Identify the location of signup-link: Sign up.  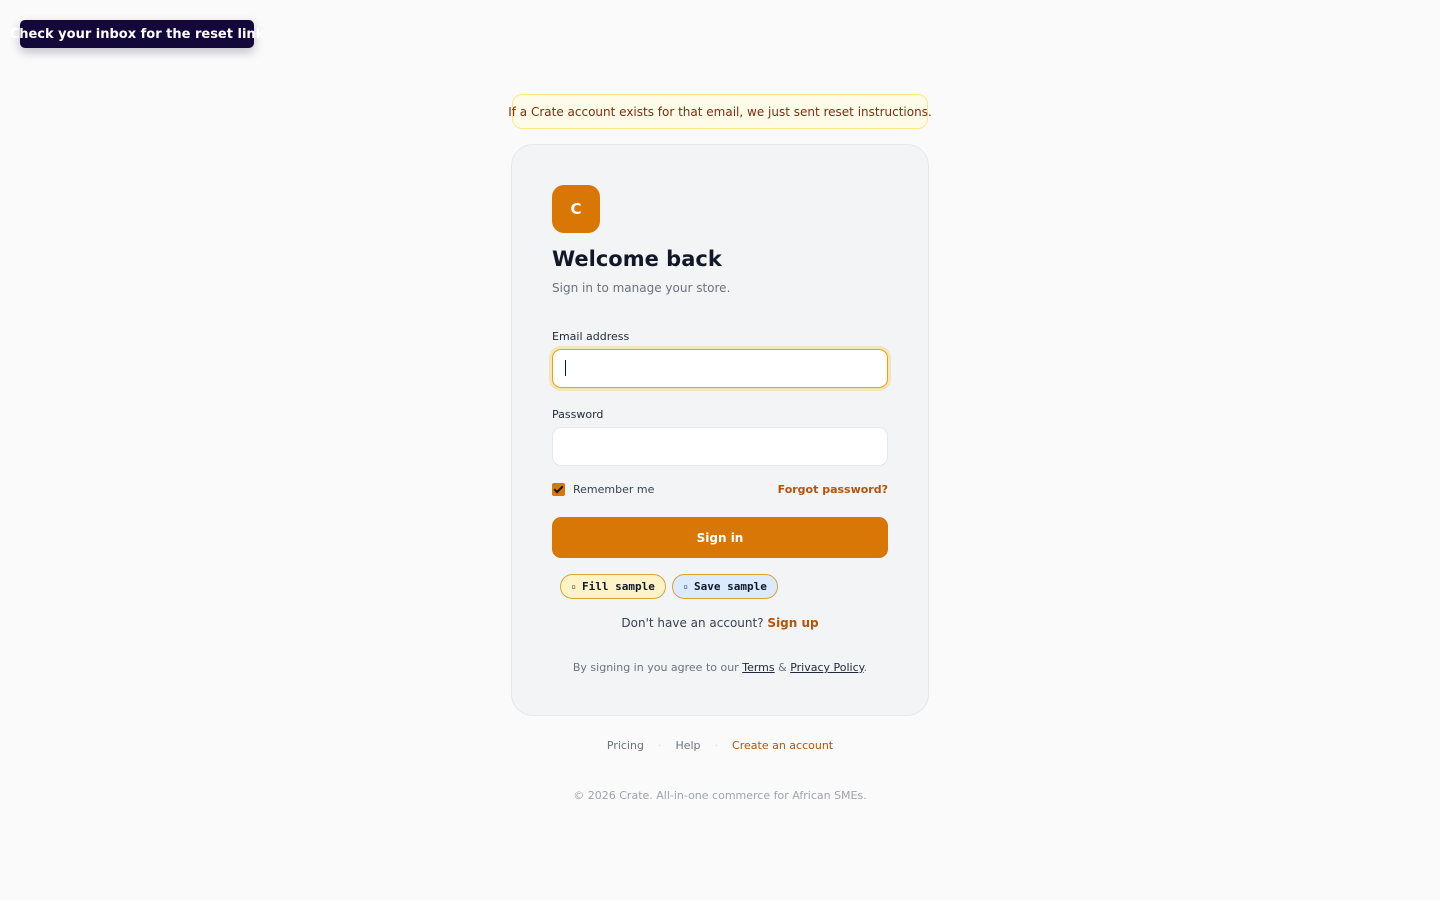
(792, 623).